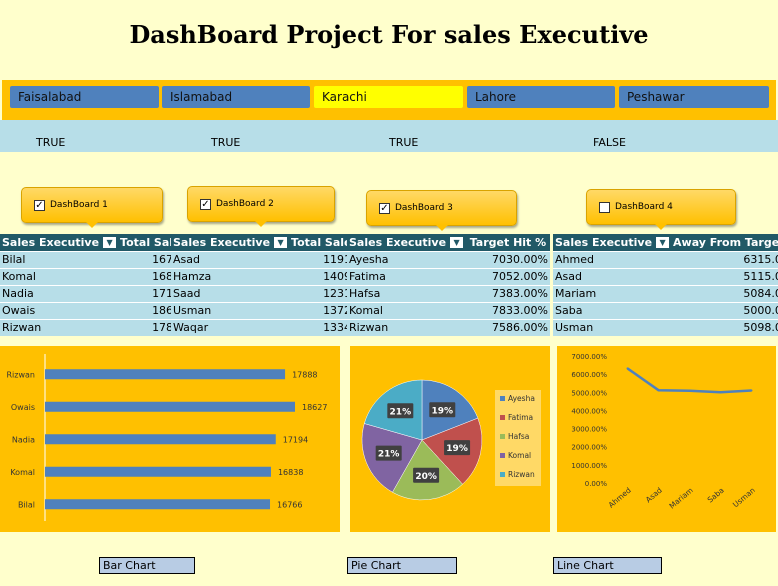  What do you see at coordinates (607, 565) in the screenshot?
I see `line-chart-button: Line Chart` at bounding box center [607, 565].